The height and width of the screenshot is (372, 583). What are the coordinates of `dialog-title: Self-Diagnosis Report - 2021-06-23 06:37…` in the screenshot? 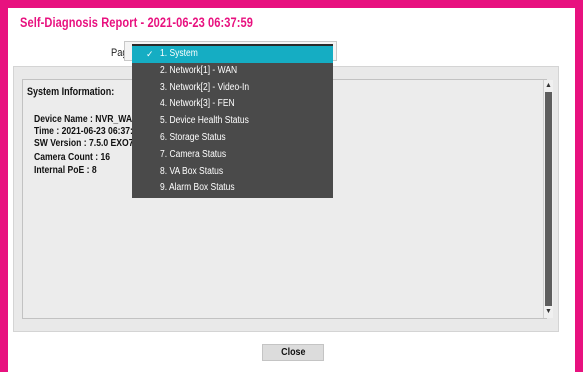 It's located at (137, 22).